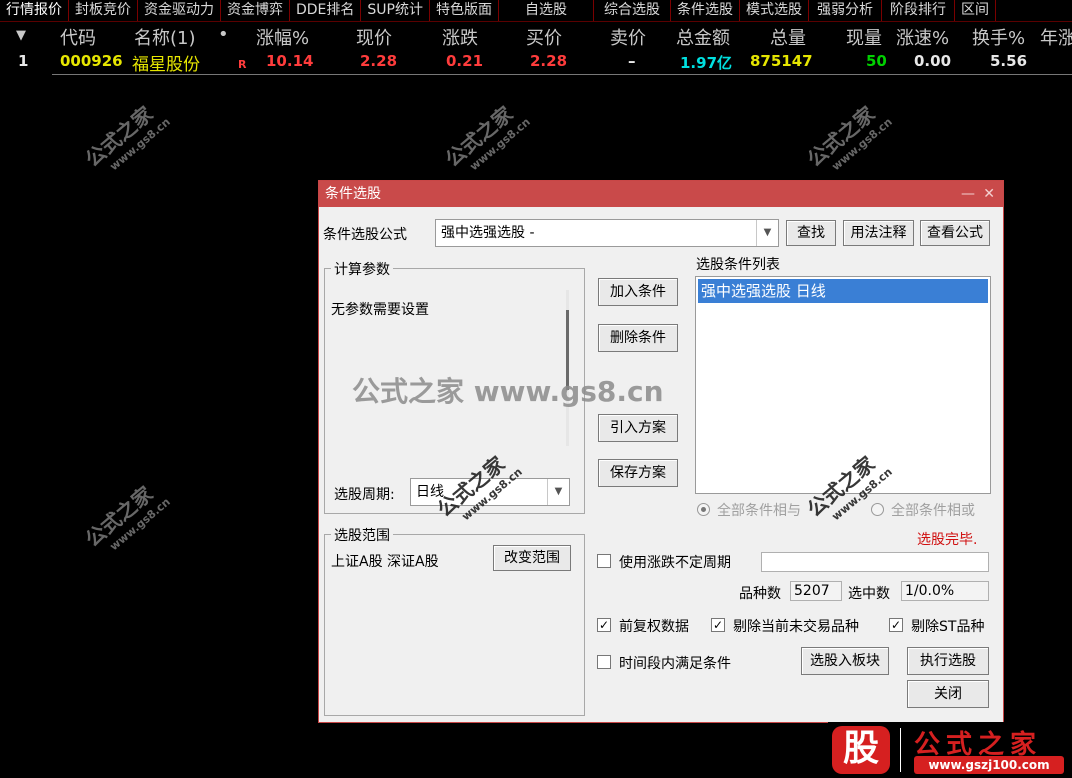 This screenshot has height=778, width=1072. I want to click on col-current-volume: 现量, so click(864, 37).